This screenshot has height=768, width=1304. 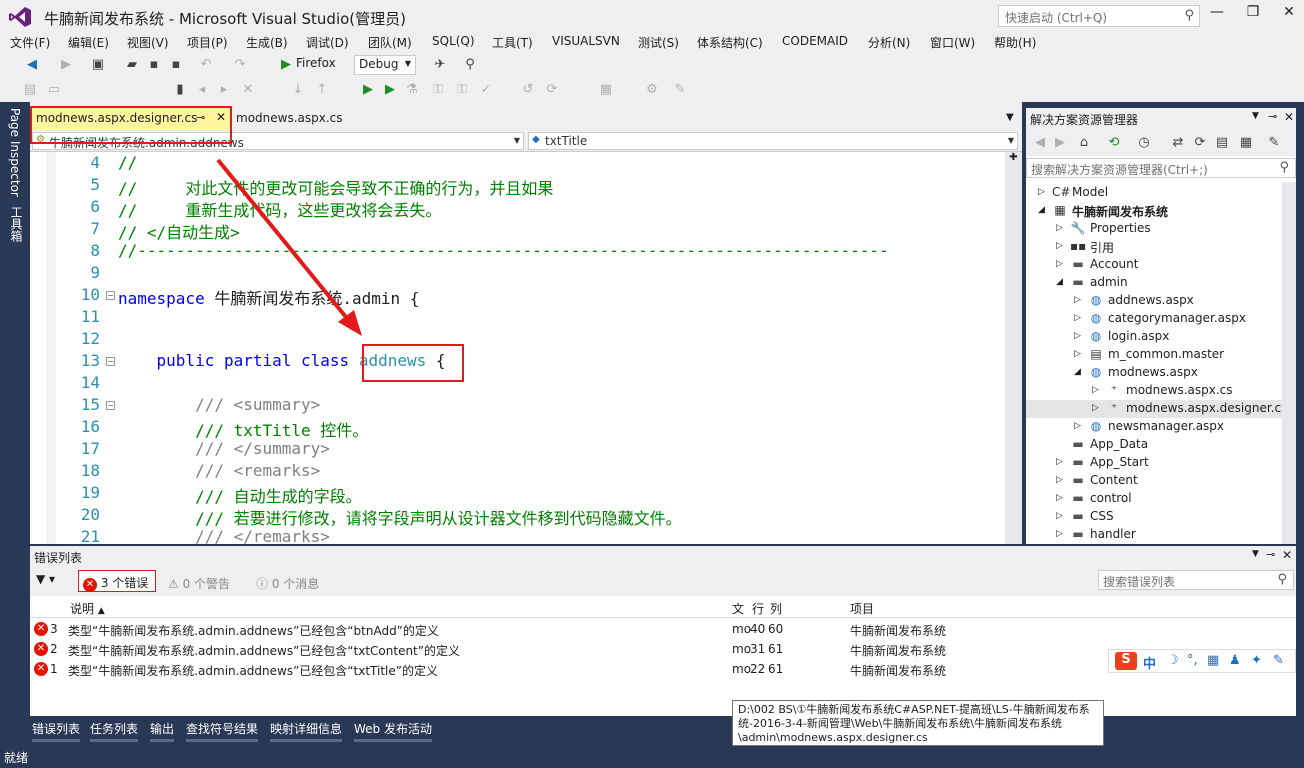 I want to click on minimize-button: —, so click(x=1217, y=15).